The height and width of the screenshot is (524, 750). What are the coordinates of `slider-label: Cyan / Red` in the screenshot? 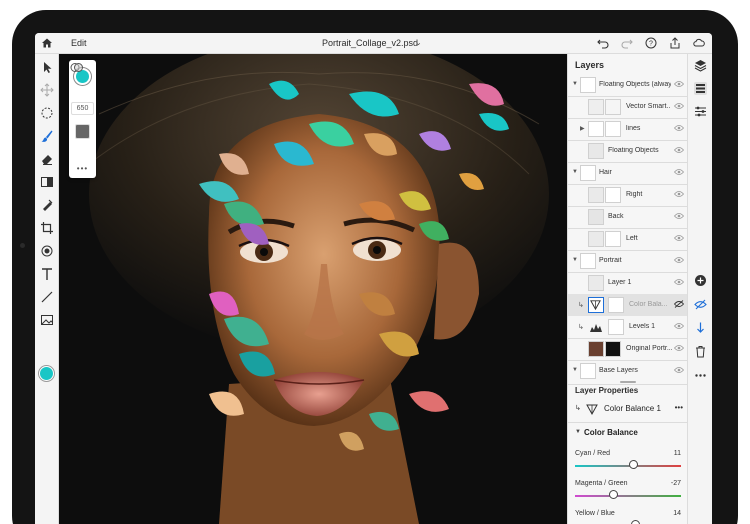 It's located at (593, 453).